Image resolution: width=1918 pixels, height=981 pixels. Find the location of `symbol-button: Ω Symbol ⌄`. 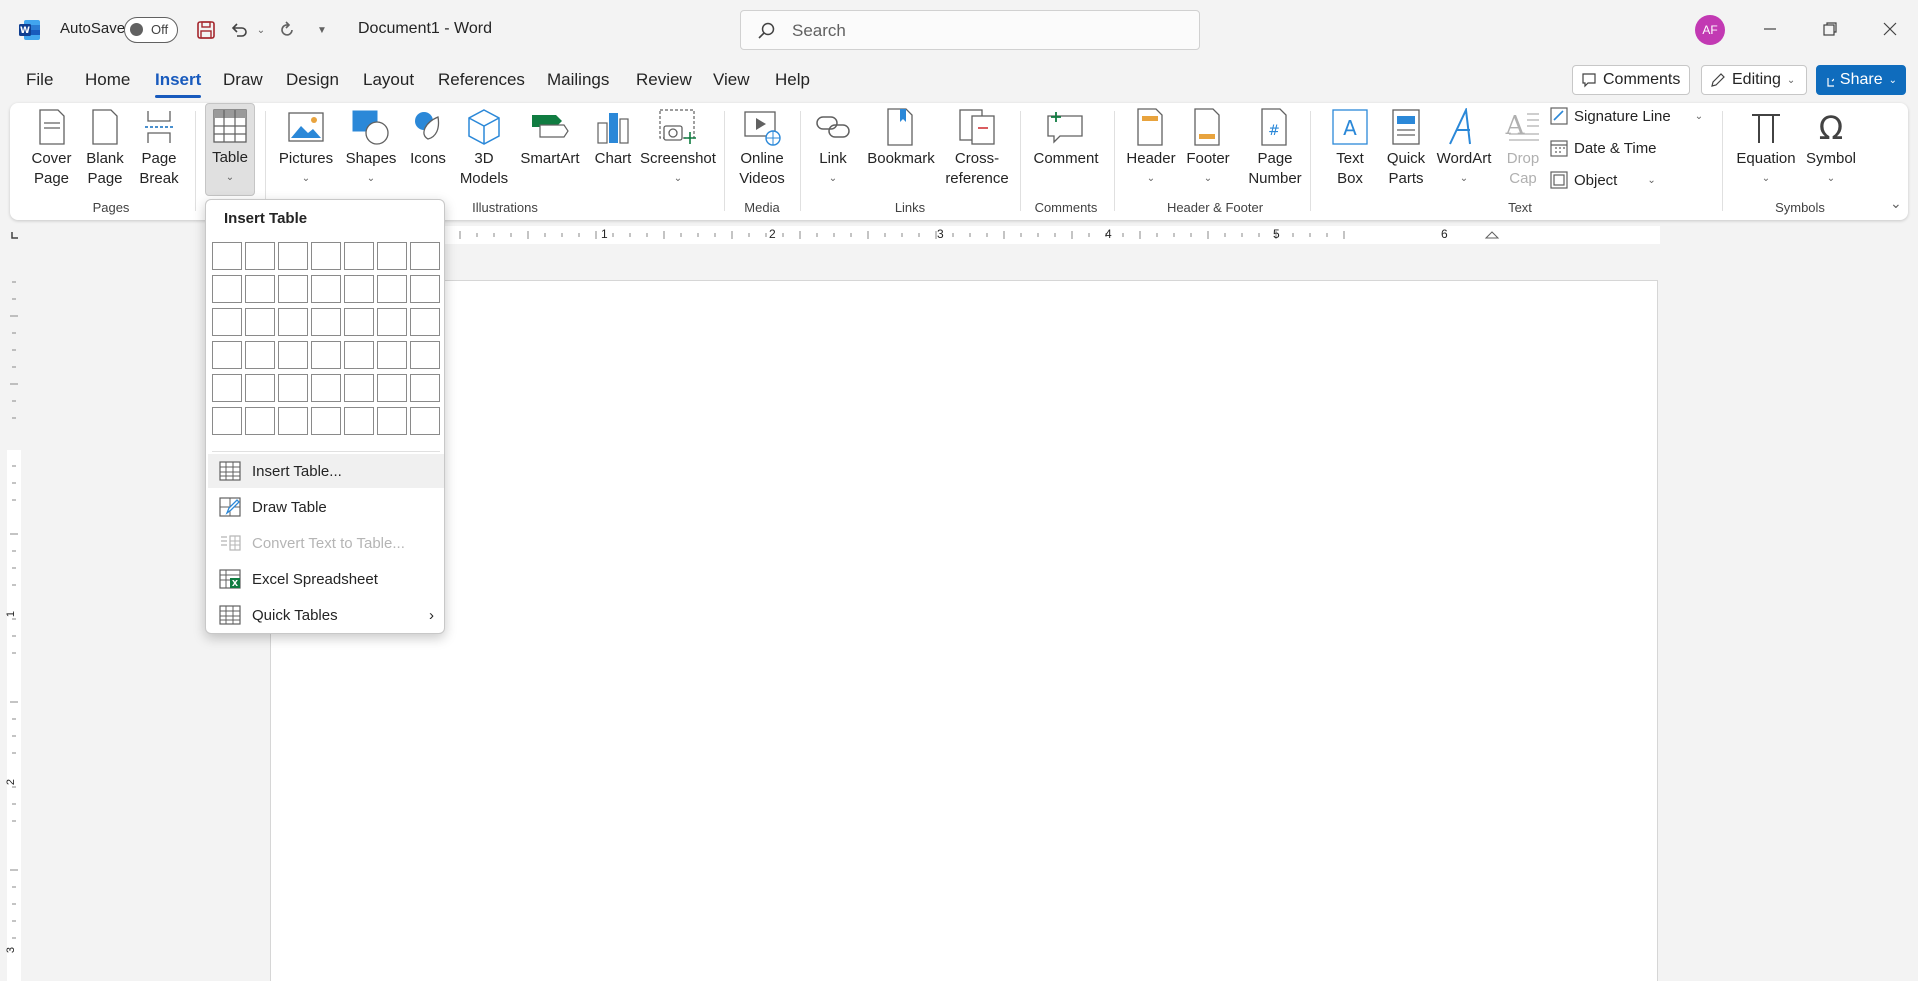

symbol-button: Ω Symbol ⌄ is located at coordinates (1831, 147).